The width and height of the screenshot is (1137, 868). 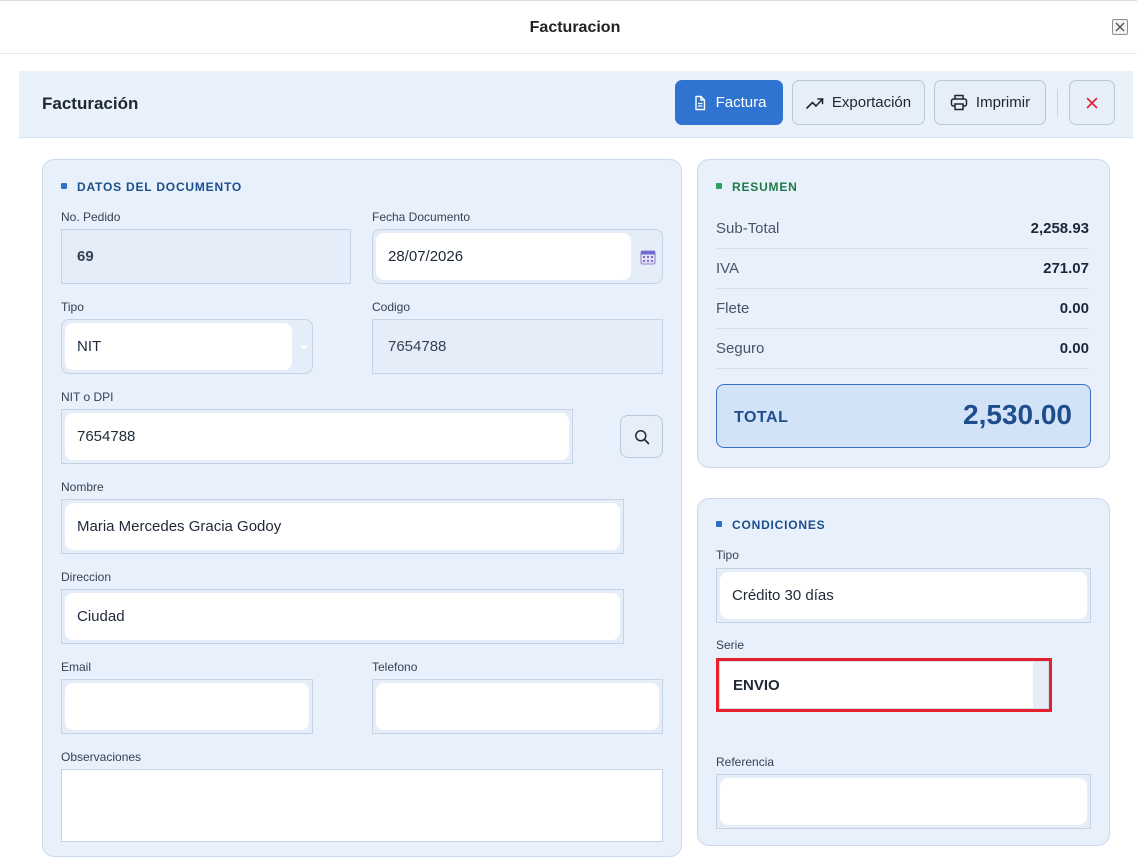 I want to click on subtotal-label: Sub-Total, so click(x=748, y=228).